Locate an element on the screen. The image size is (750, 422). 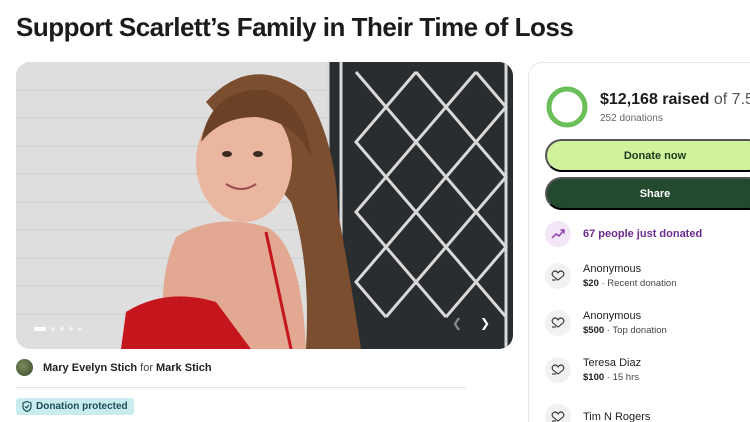
donor-name: Tim N Rogers is located at coordinates (617, 416).